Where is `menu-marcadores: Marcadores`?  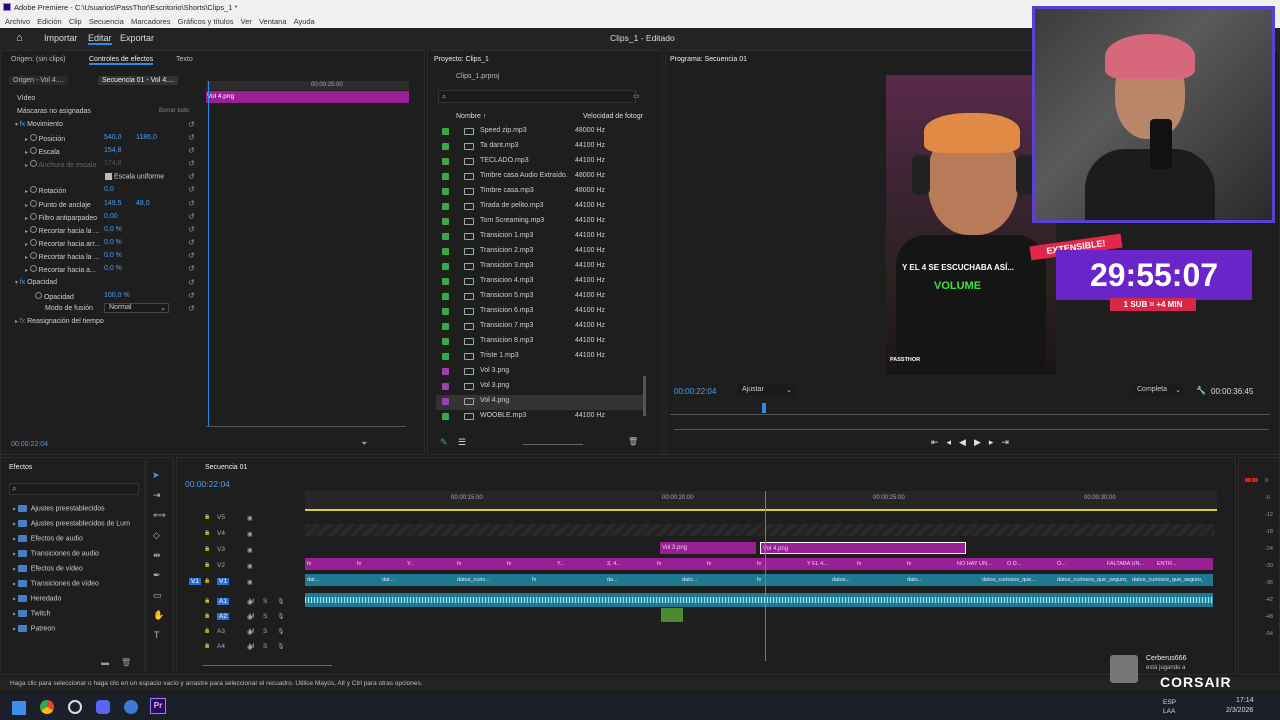 menu-marcadores: Marcadores is located at coordinates (151, 21).